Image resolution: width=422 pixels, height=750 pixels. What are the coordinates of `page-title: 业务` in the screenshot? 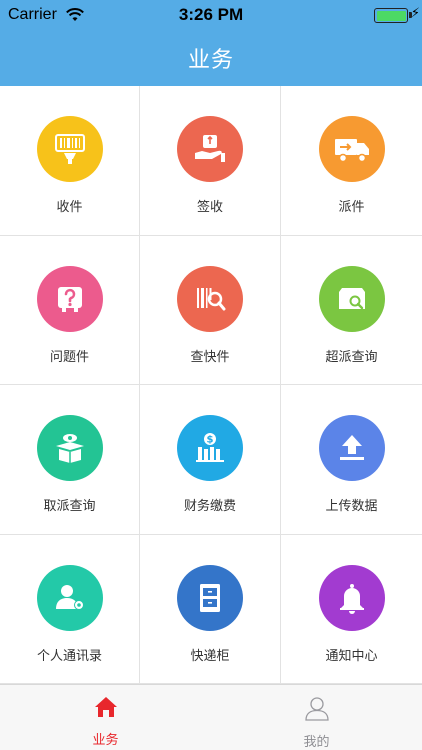 It's located at (210, 60).